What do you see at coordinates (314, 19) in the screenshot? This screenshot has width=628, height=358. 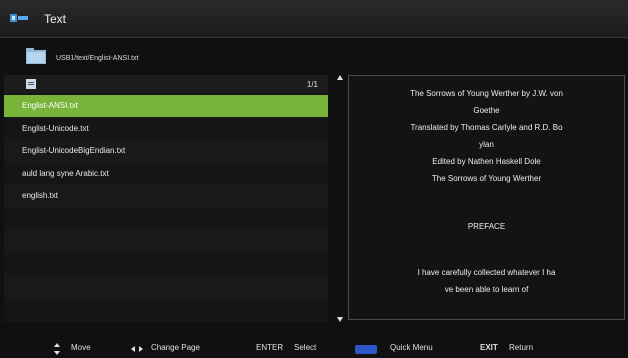 I see `title-bar: Text` at bounding box center [314, 19].